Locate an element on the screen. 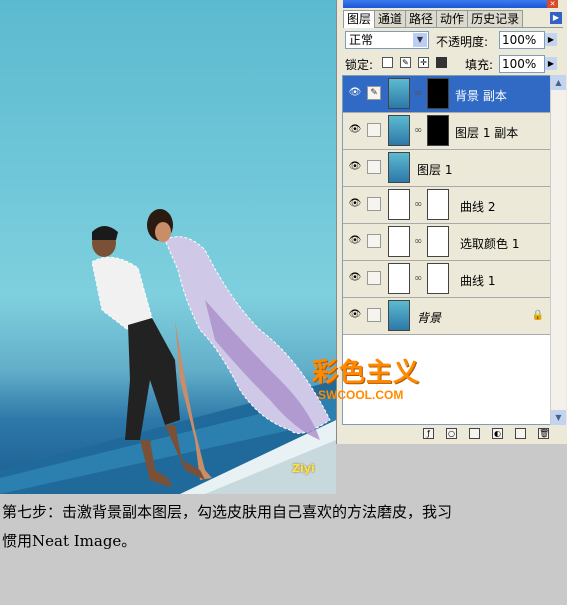  panel-tabs: 图层 通道 路径 动作 历史记录 is located at coordinates (453, 19).